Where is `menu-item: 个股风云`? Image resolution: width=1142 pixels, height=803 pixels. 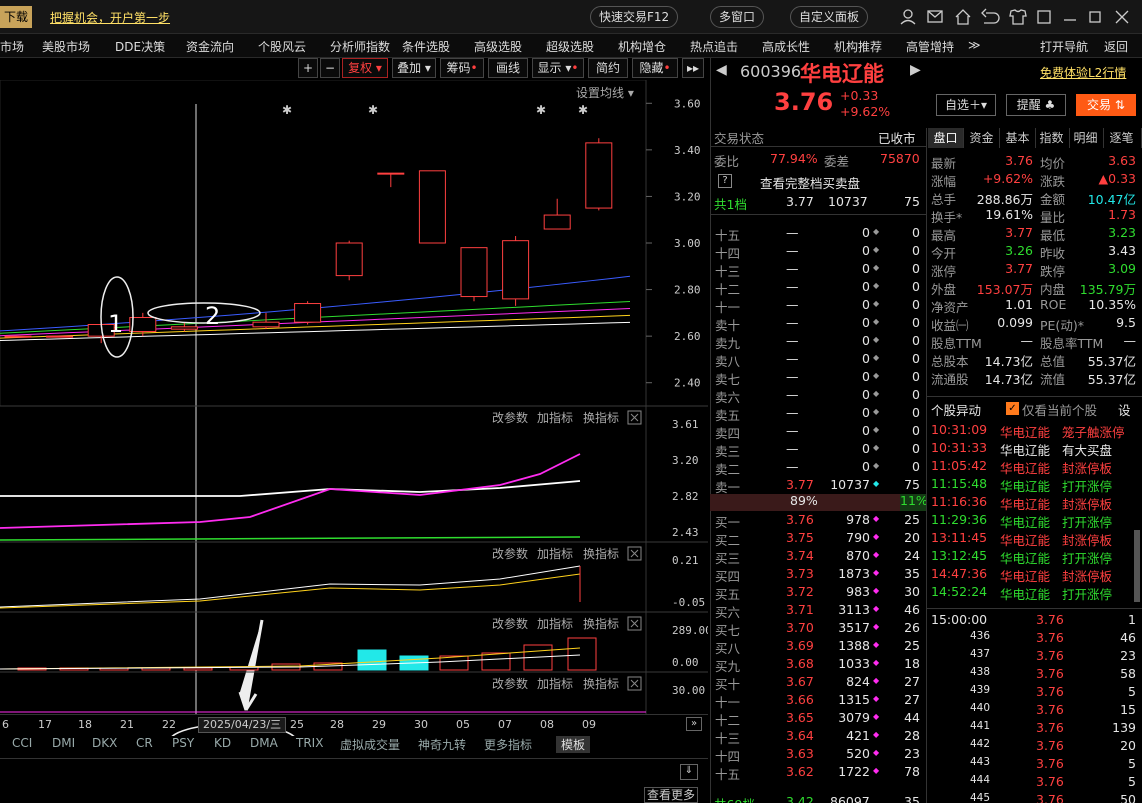 menu-item: 个股风云 is located at coordinates (282, 46).